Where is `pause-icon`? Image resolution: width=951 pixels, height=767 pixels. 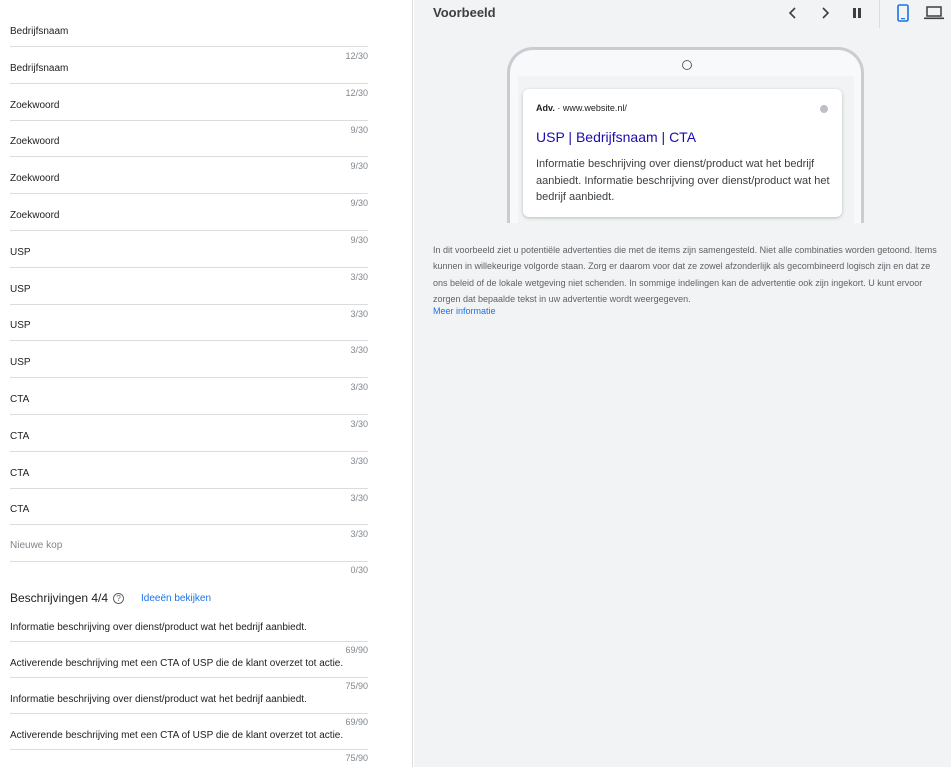 pause-icon is located at coordinates (857, 13).